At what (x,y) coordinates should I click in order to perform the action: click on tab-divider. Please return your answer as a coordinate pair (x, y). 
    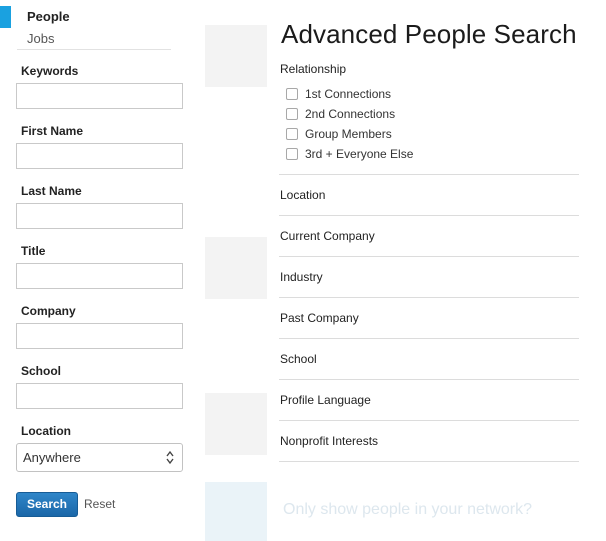
    Looking at the image, I should click on (94, 49).